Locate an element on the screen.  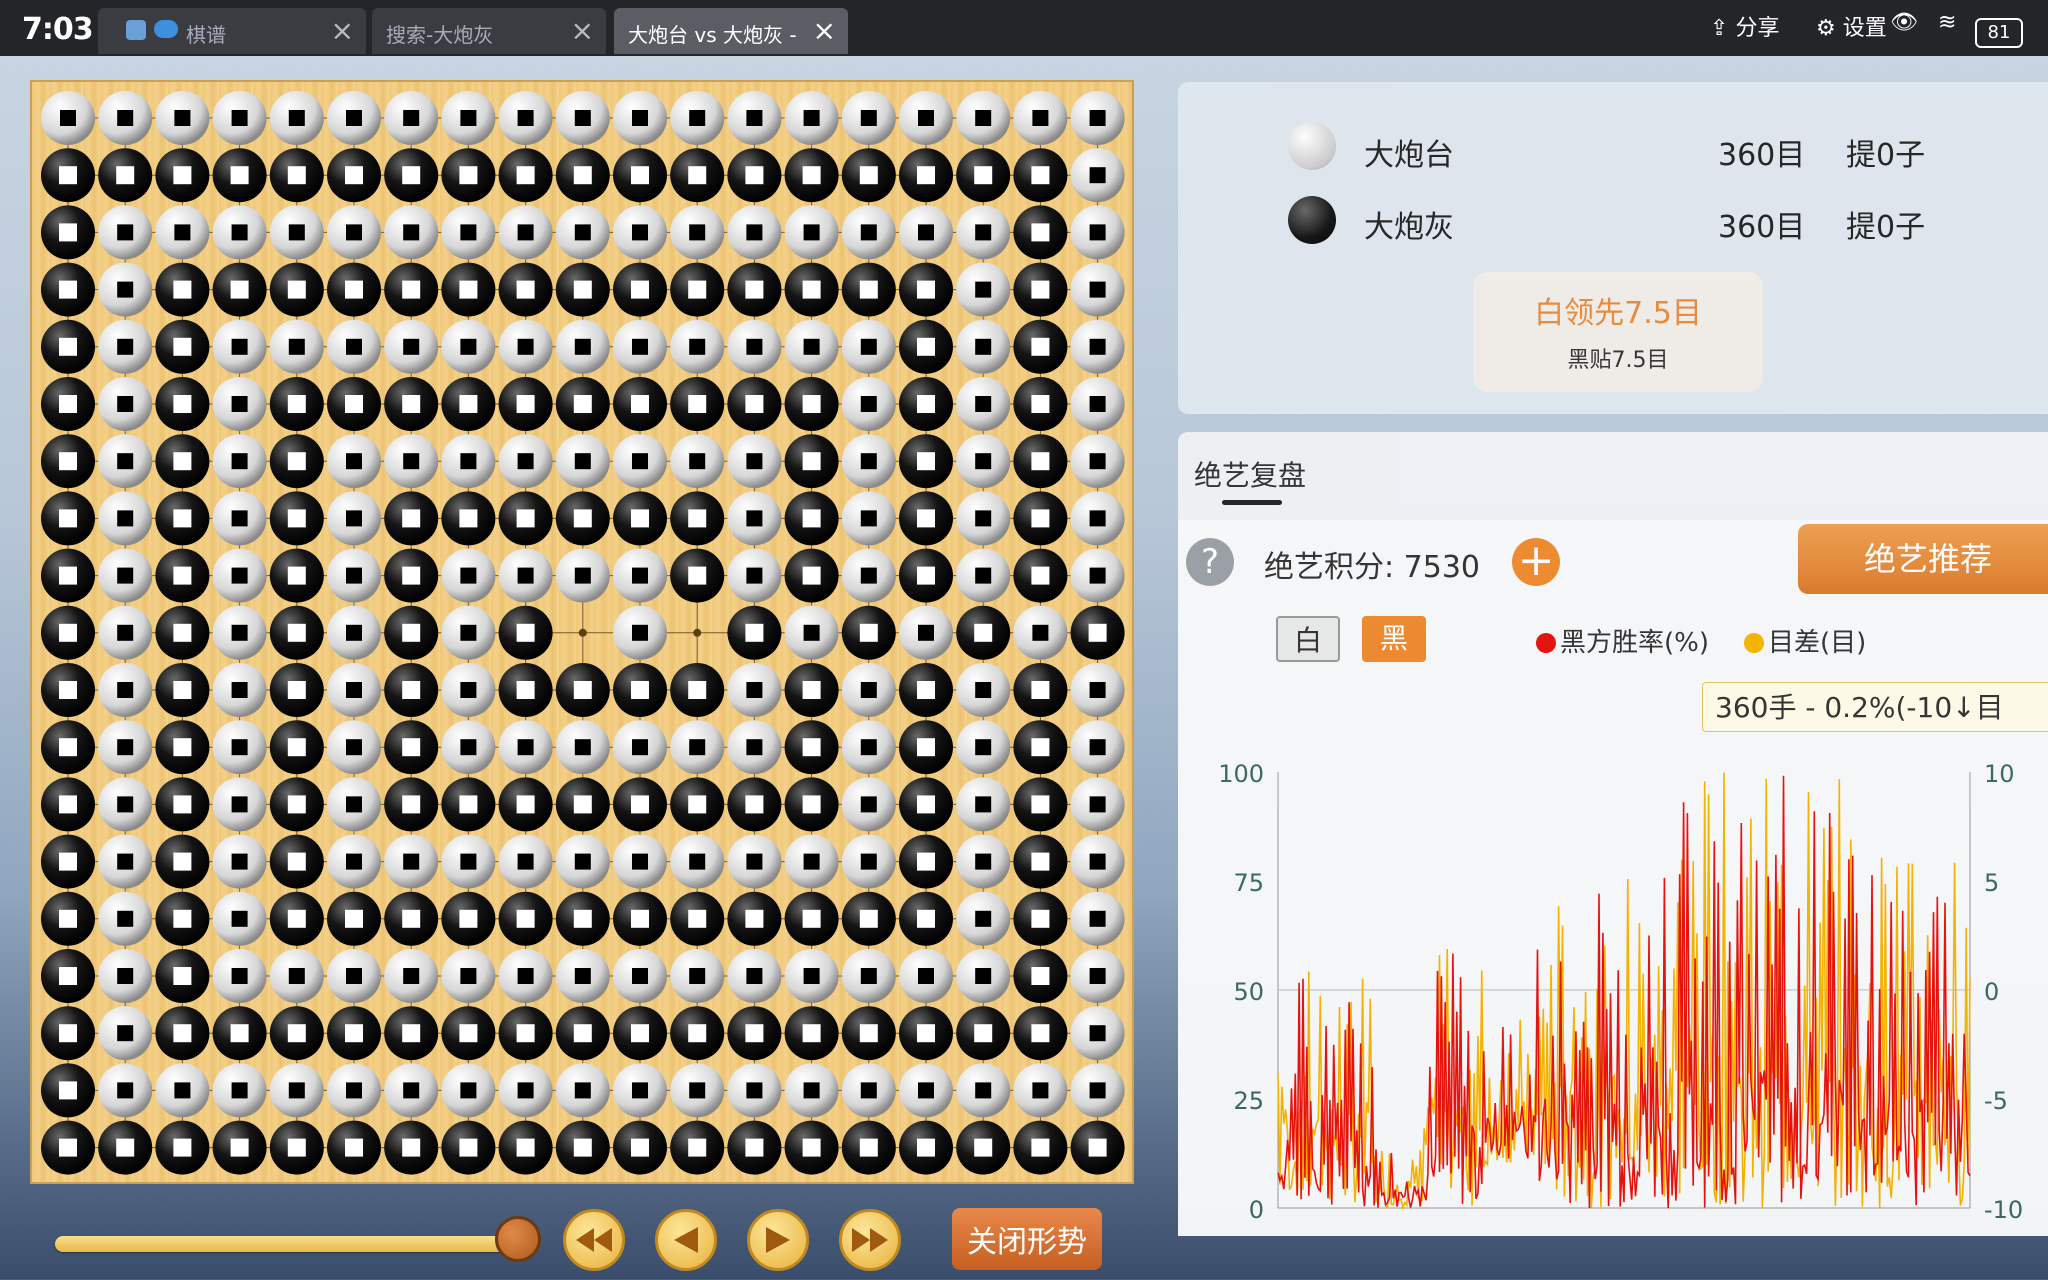
ai-recommend-button: 绝艺推荐 is located at coordinates (1923, 559).